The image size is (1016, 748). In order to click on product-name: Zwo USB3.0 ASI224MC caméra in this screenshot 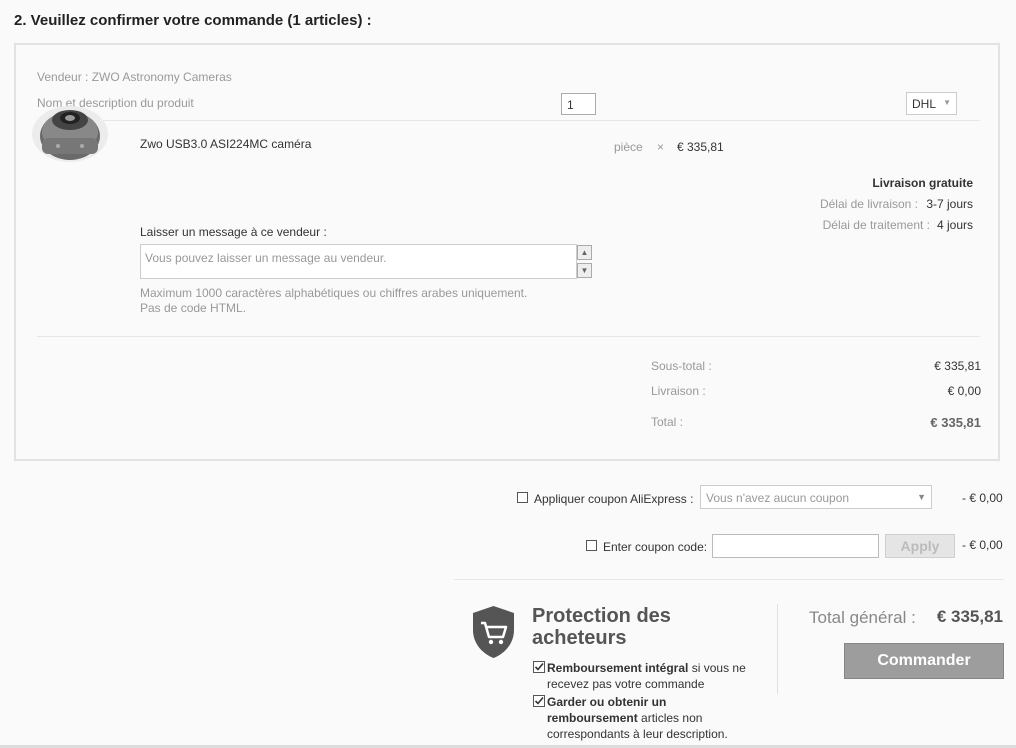, I will do `click(225, 144)`.